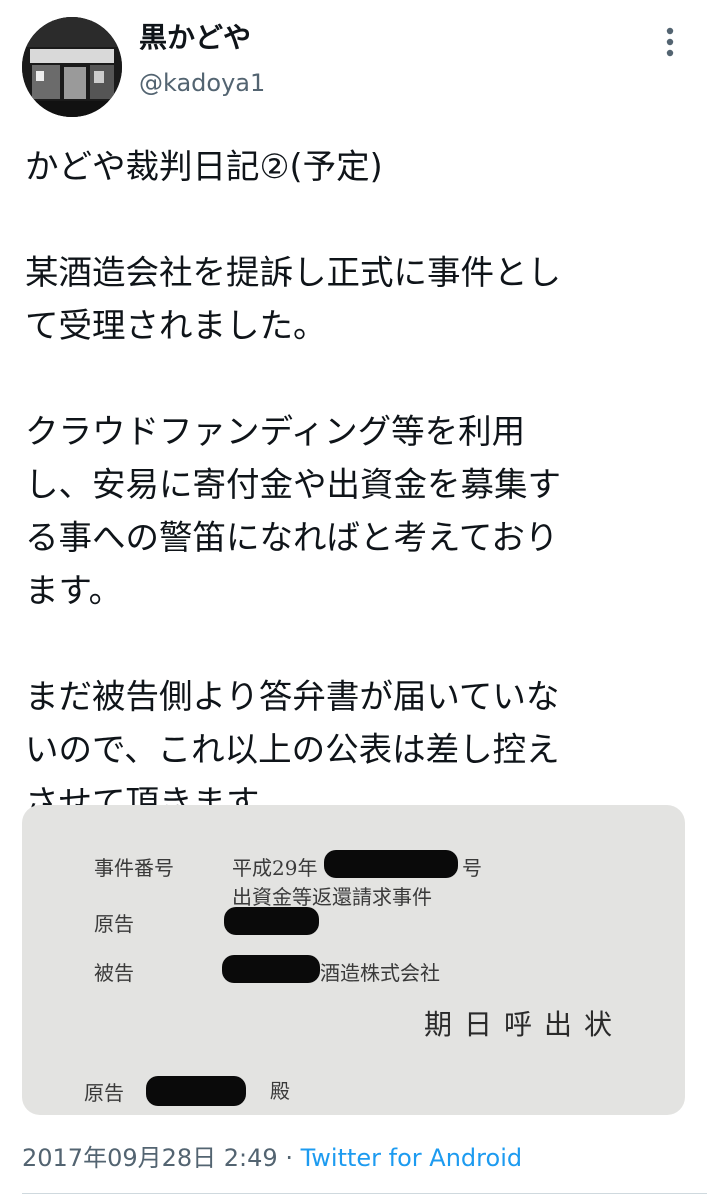 This screenshot has height=1200, width=707. Describe the element at coordinates (74, 590) in the screenshot. I see `tweet-text-line: ます。` at that location.